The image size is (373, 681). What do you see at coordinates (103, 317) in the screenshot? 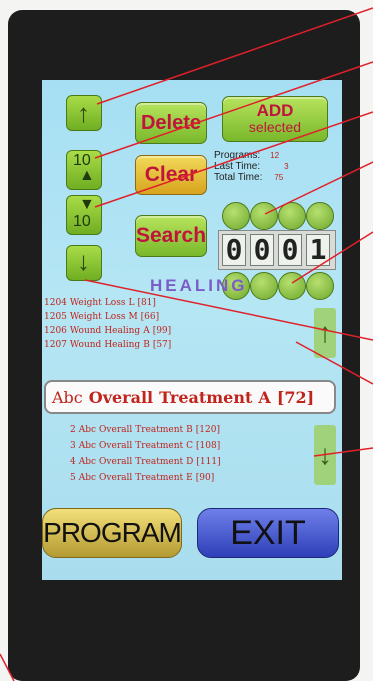
I see `list-item: 1205 Weight Loss M [66]` at bounding box center [103, 317].